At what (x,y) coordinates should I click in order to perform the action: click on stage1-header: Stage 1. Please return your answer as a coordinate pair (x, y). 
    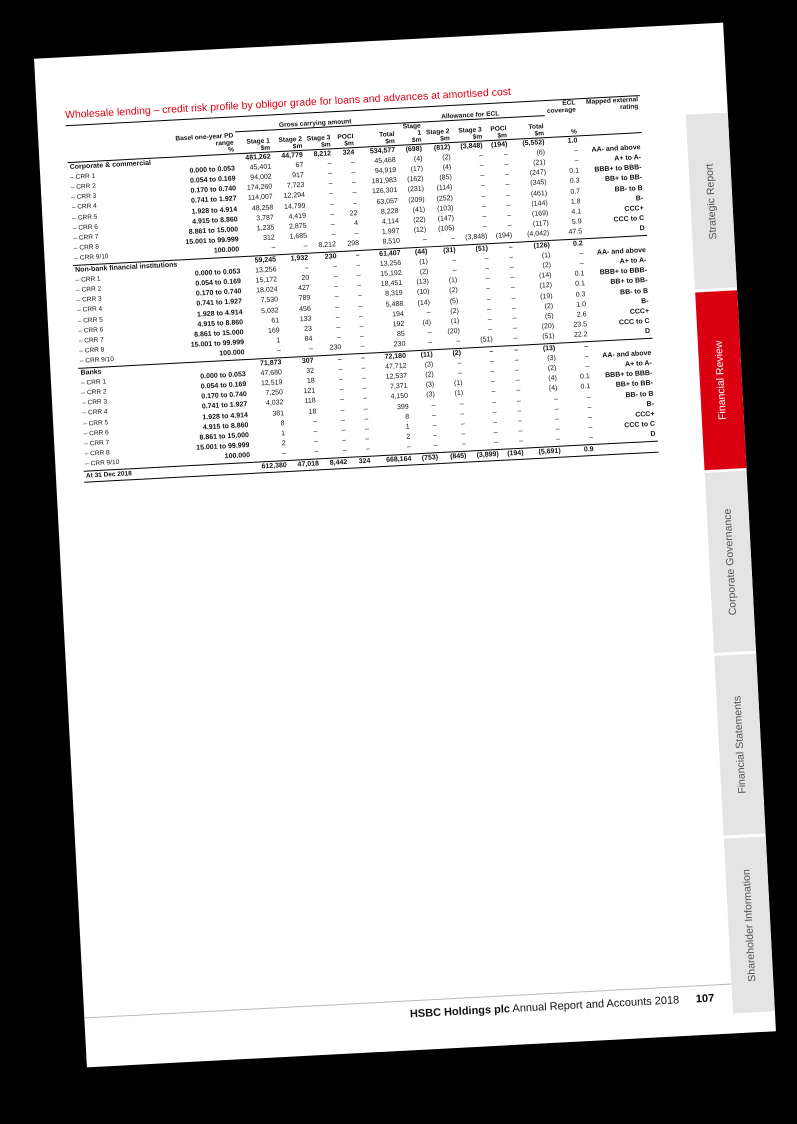
    Looking at the image, I should click on (258, 141).